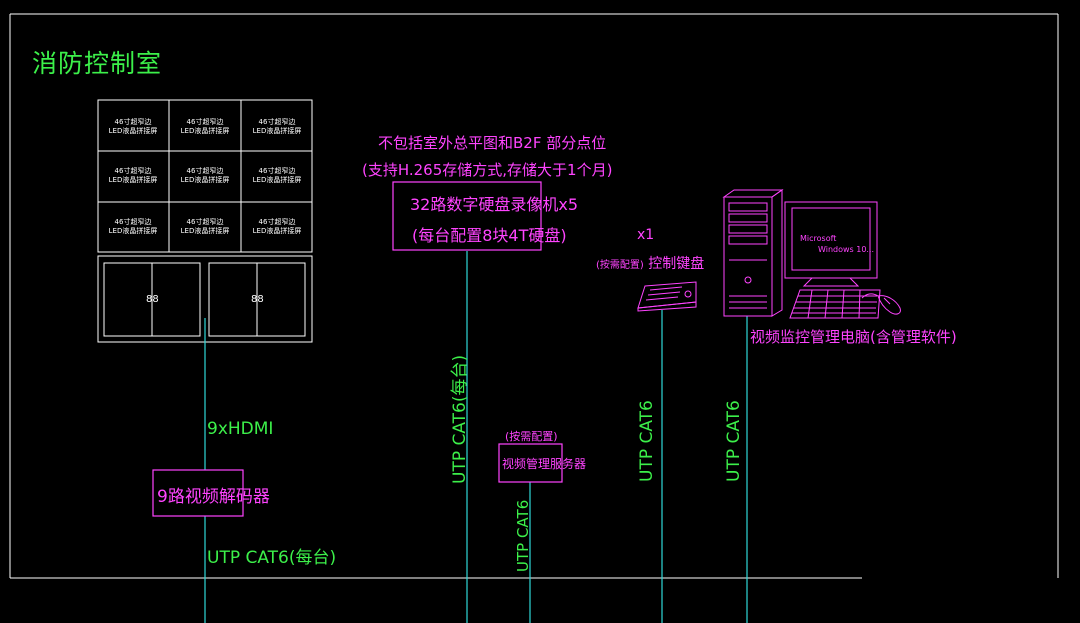  What do you see at coordinates (831, 244) in the screenshot?
I see `monitor-icon` at bounding box center [831, 244].